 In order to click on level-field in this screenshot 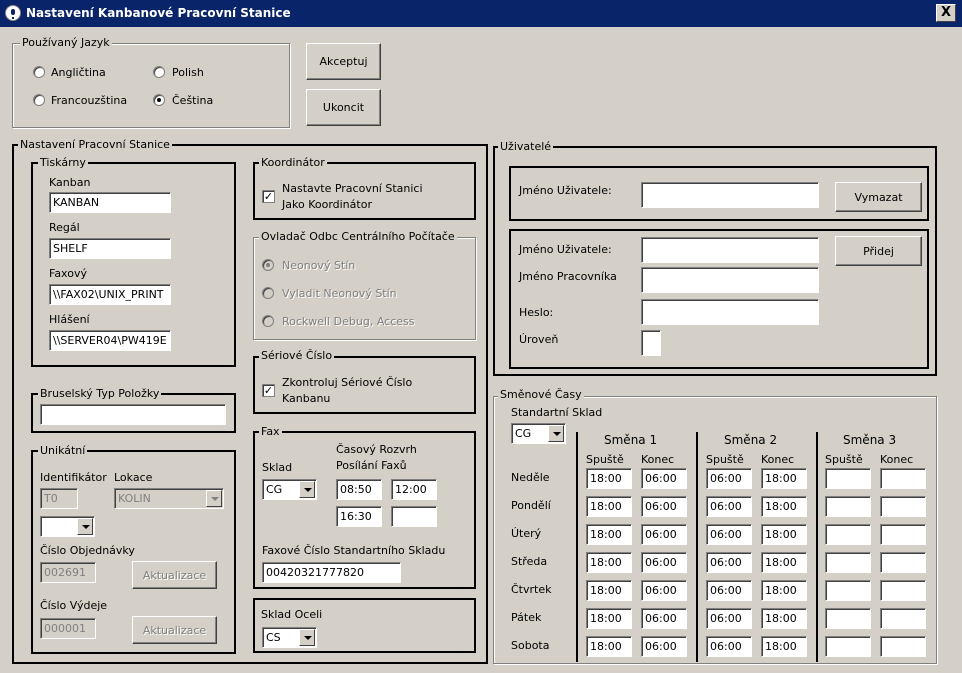, I will do `click(651, 343)`.